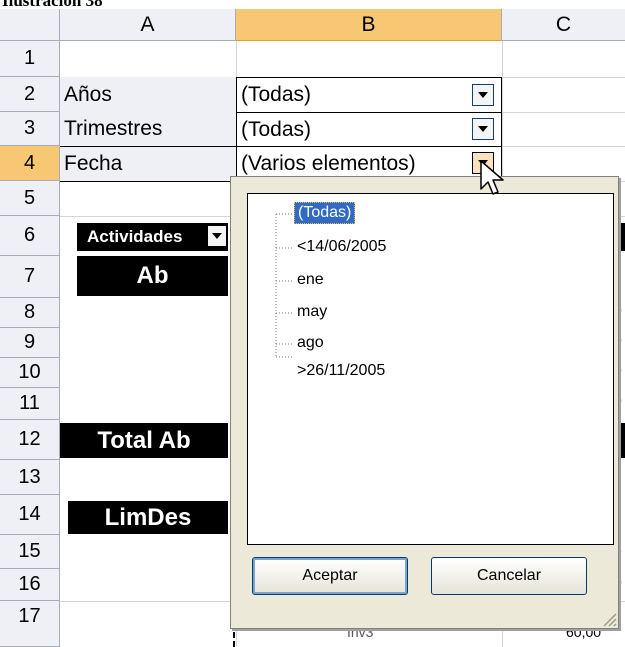  What do you see at coordinates (144, 440) in the screenshot?
I see `total-ab-label: Total Ab` at bounding box center [144, 440].